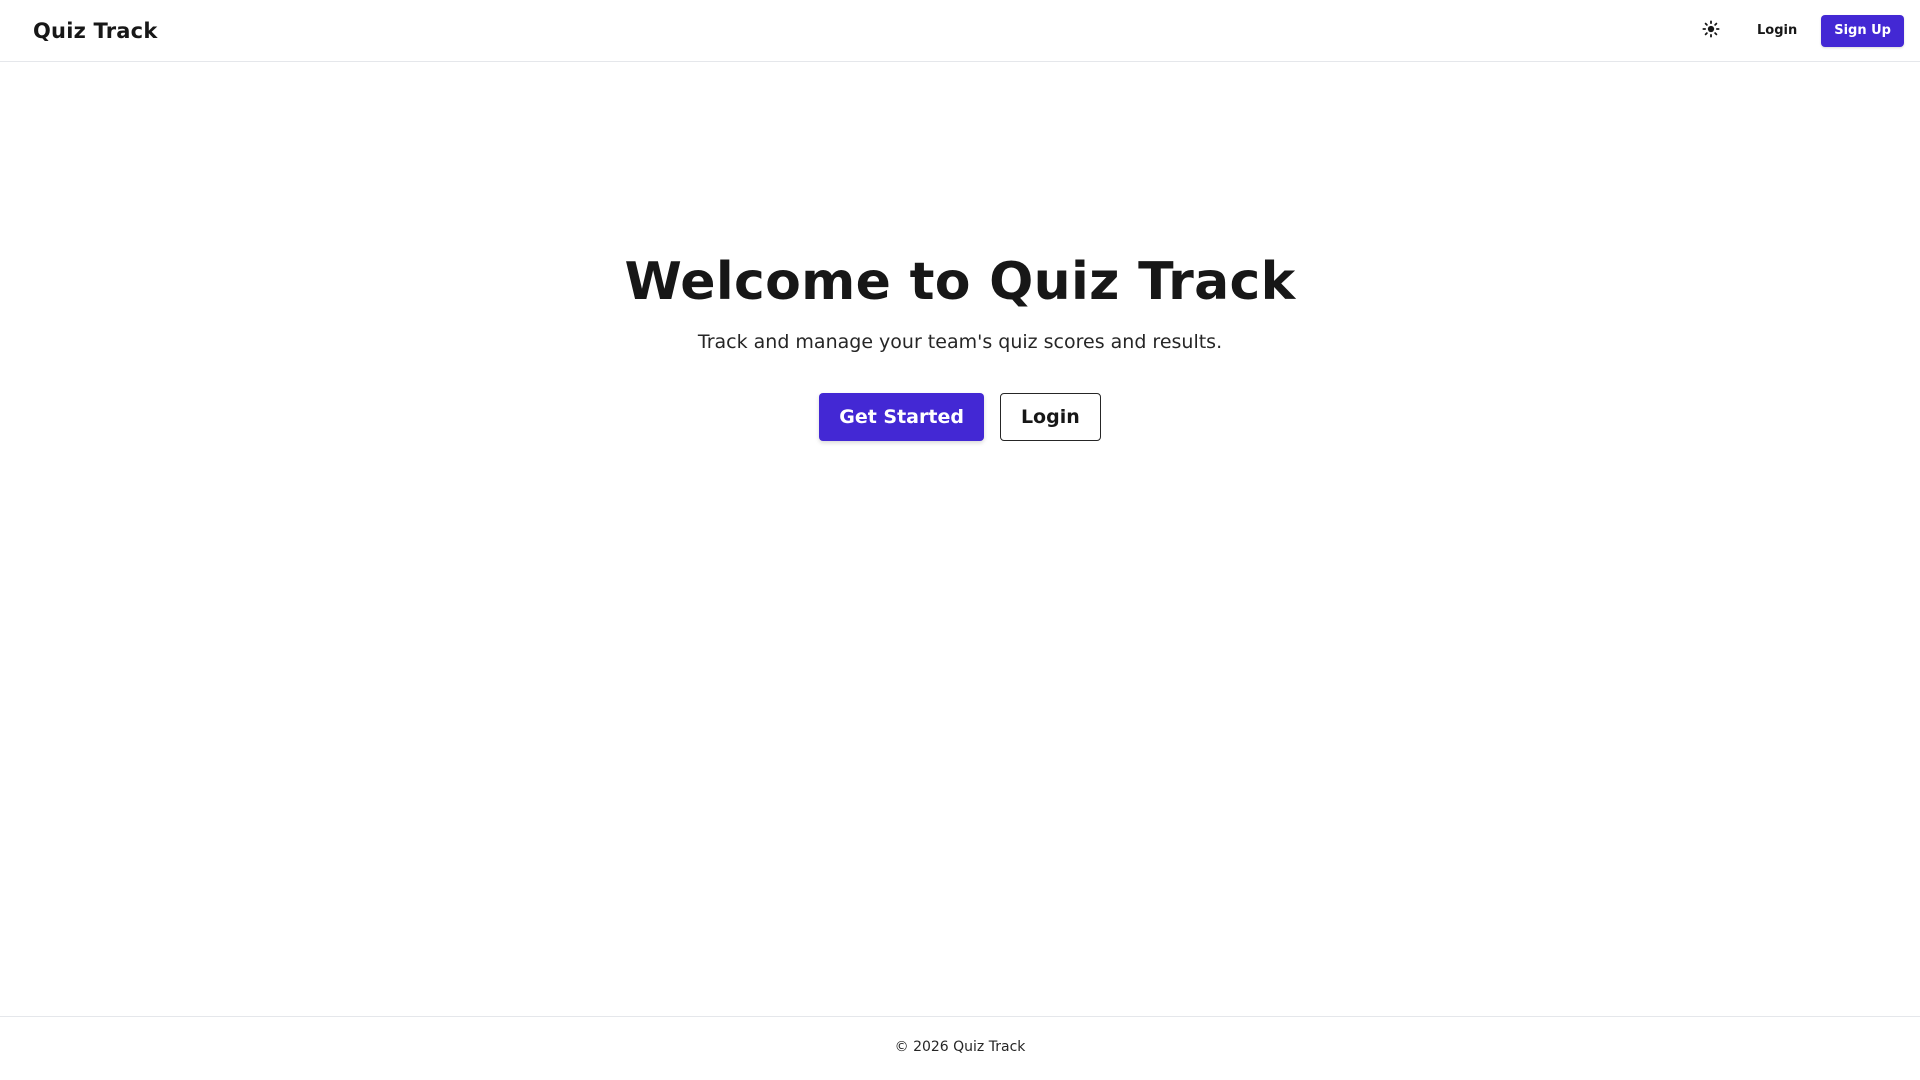 This screenshot has height=1080, width=1920. I want to click on navbar-actions: Login Sign Up, so click(1797, 31).